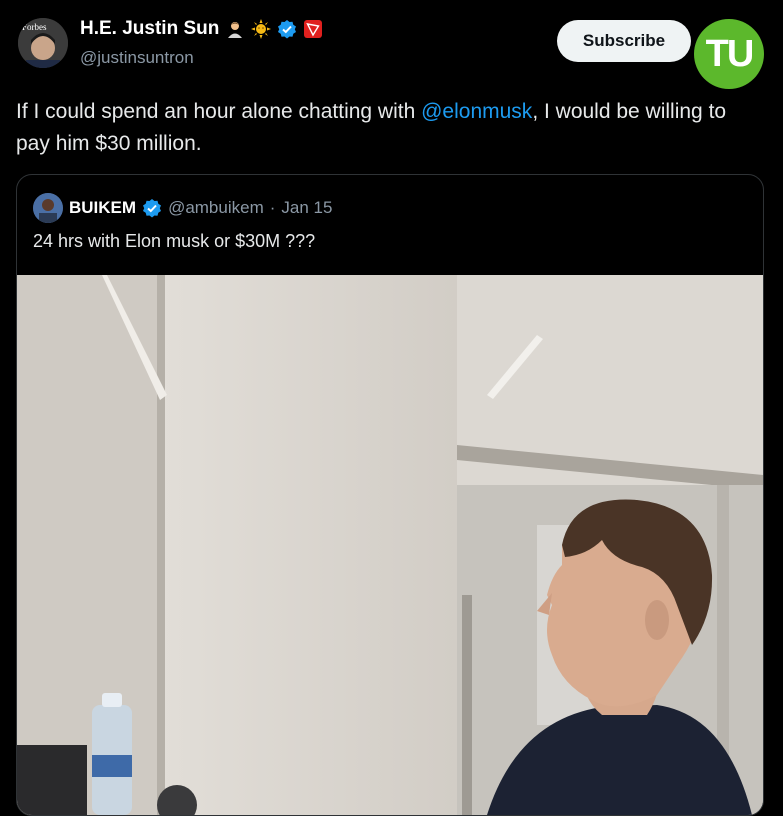 This screenshot has height=816, width=783. What do you see at coordinates (287, 29) in the screenshot?
I see `verified-icon` at bounding box center [287, 29].